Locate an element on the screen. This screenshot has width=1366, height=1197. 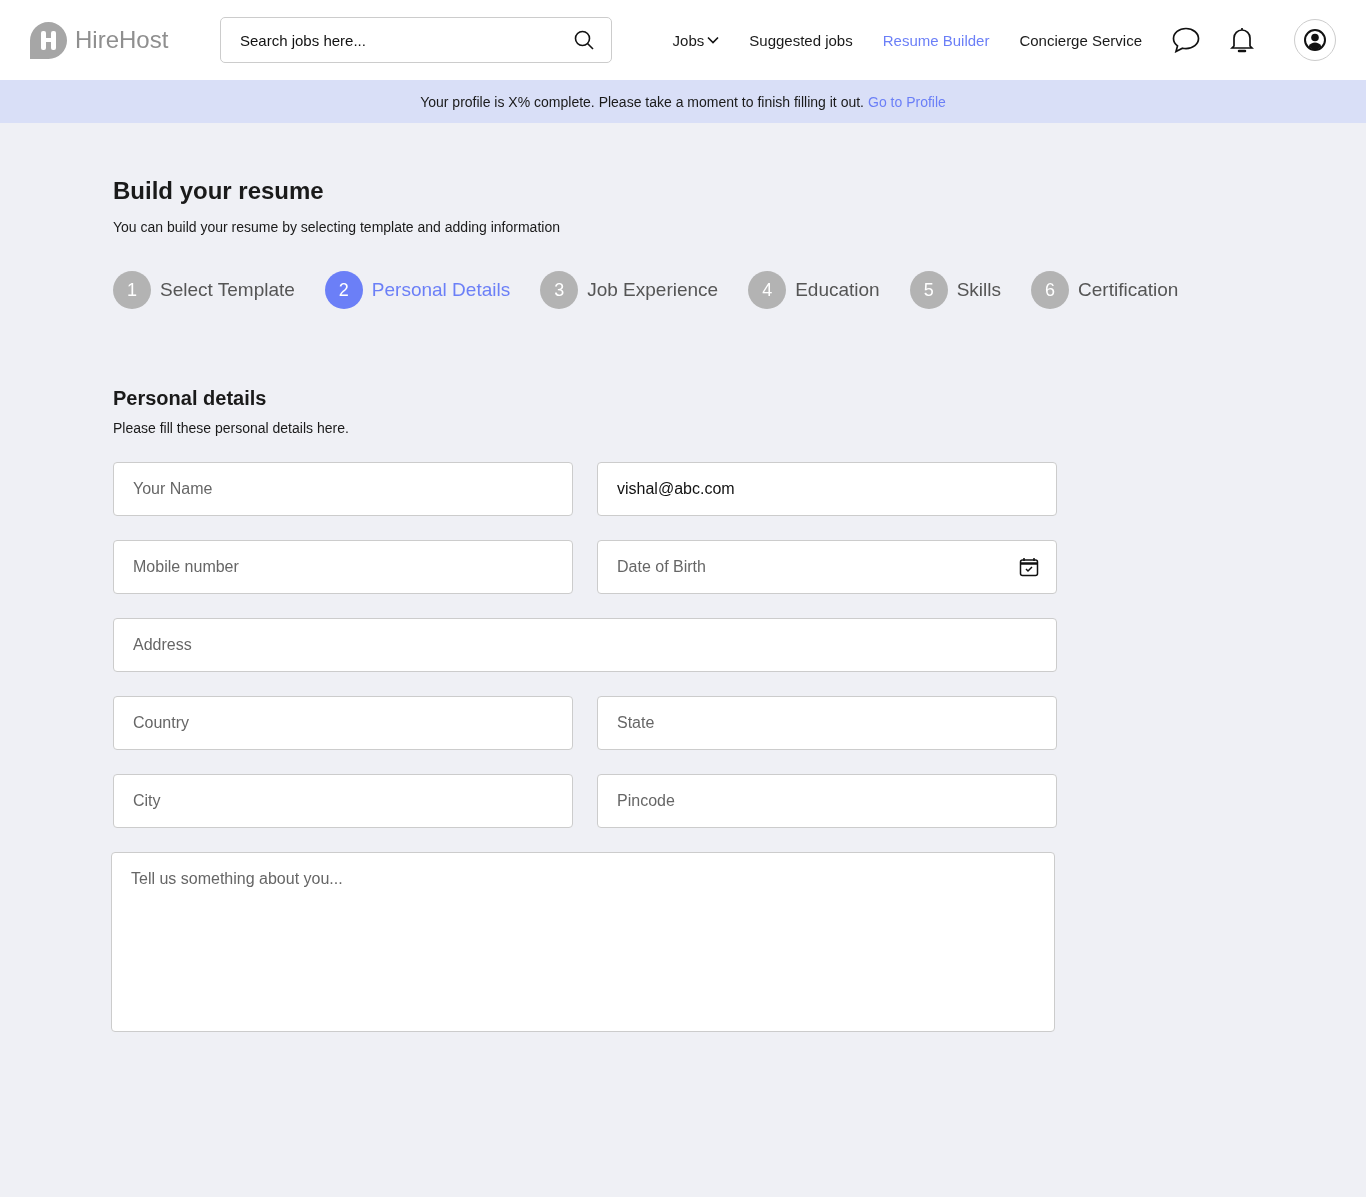
input-field: Address is located at coordinates (585, 645).